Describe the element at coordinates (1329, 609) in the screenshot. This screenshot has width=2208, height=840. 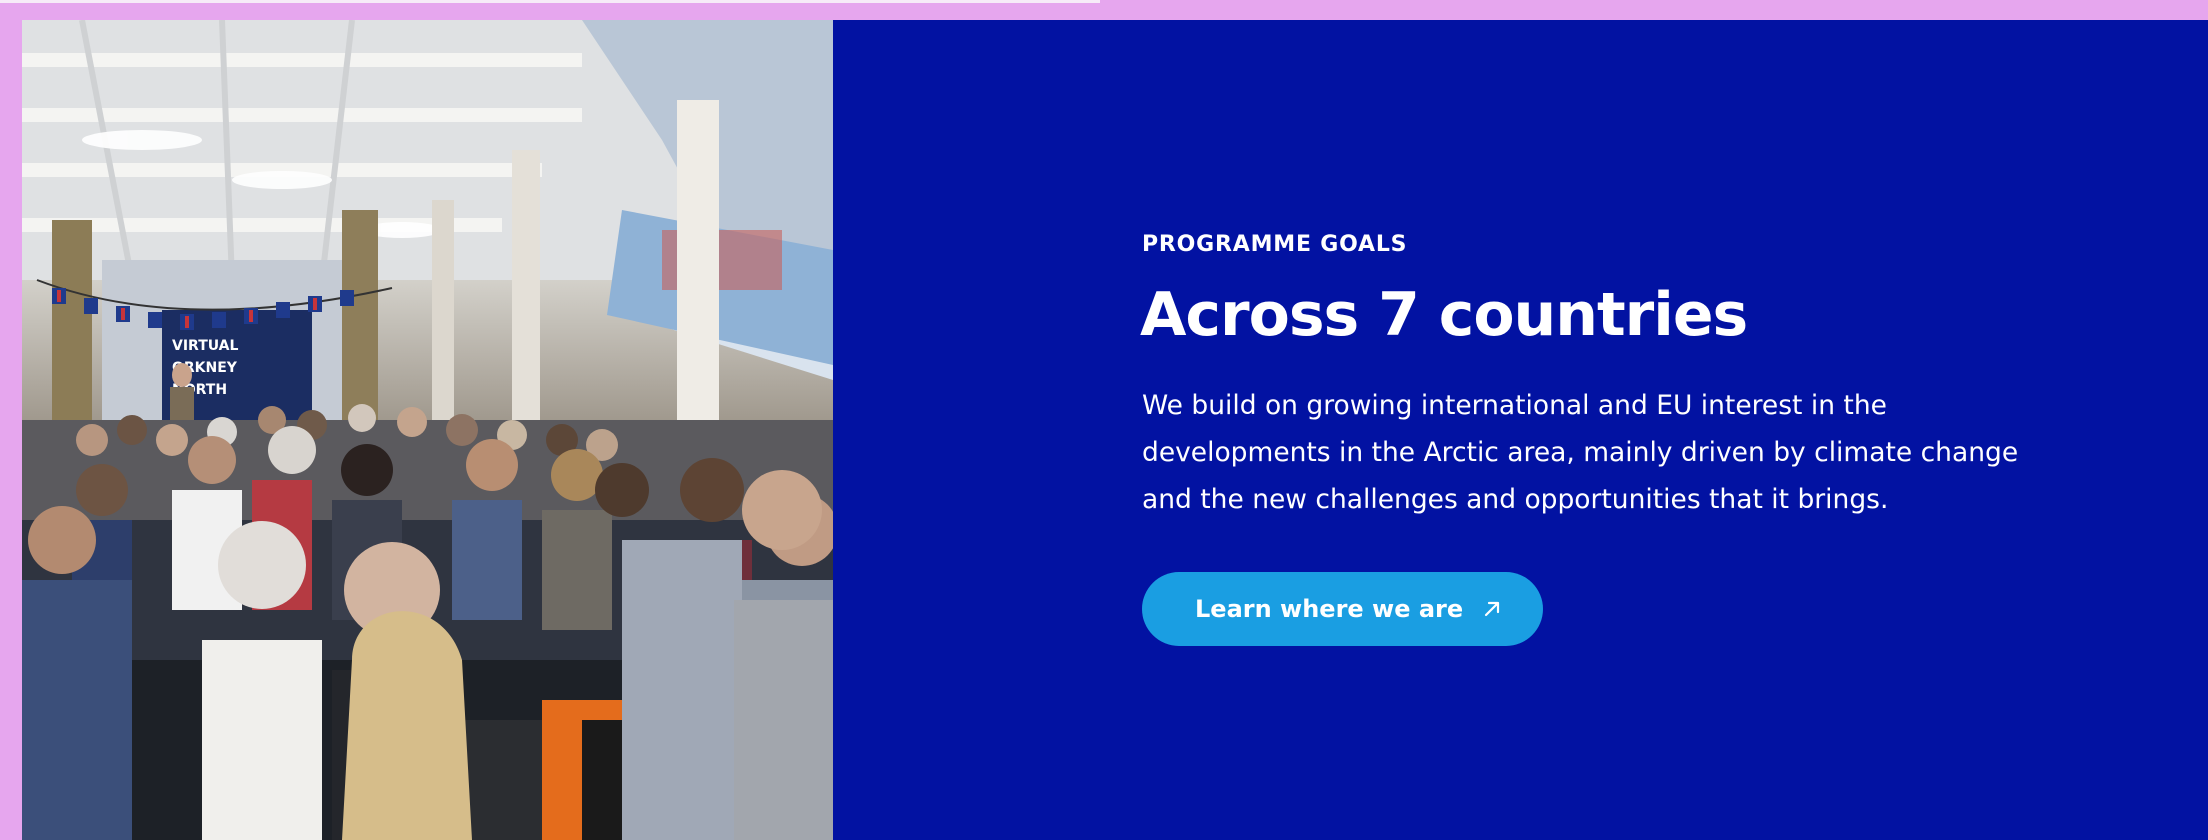
I see `cta-label: Learn where we are` at that location.